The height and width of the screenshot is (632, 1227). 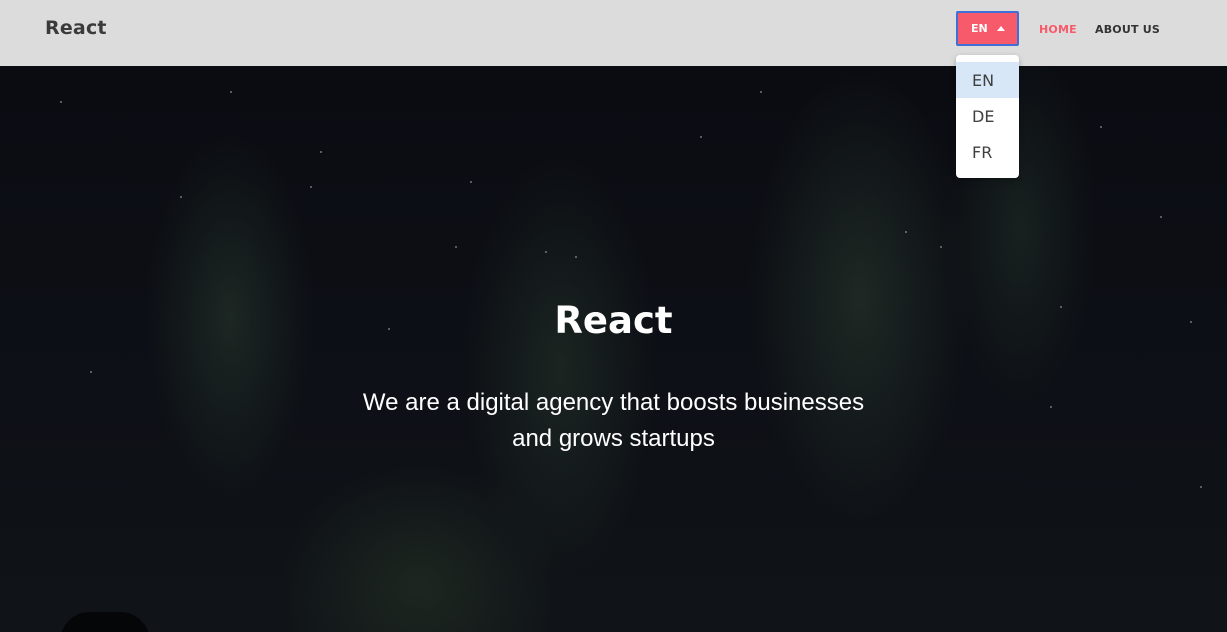 I want to click on nav-link-home: HOME, so click(x=1058, y=29).